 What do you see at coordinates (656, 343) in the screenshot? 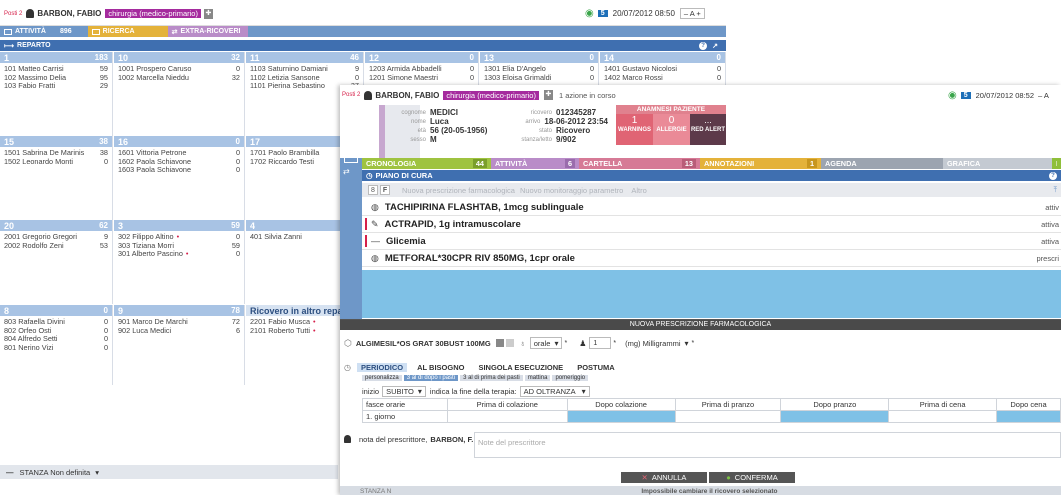
I see `unit-select: (mg) Milligrammi ▾` at bounding box center [656, 343].